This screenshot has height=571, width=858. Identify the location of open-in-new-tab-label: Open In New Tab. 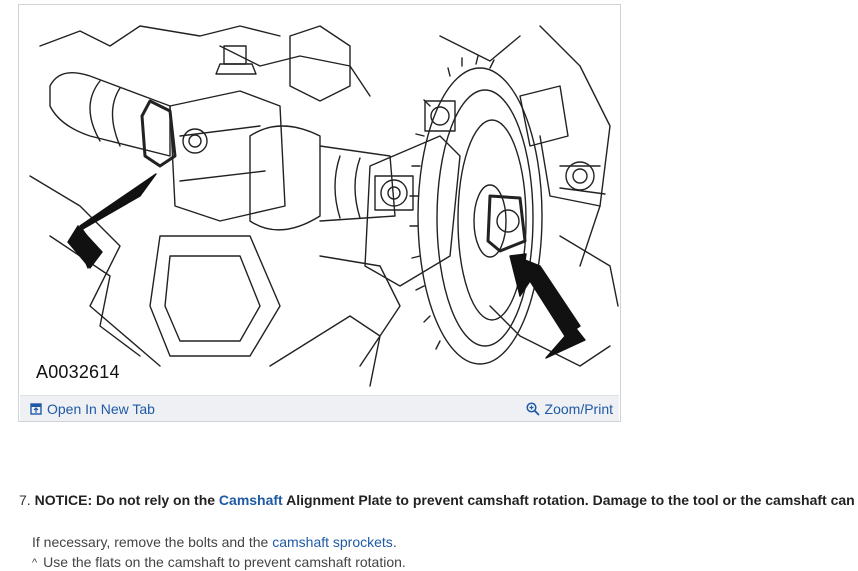
(101, 409).